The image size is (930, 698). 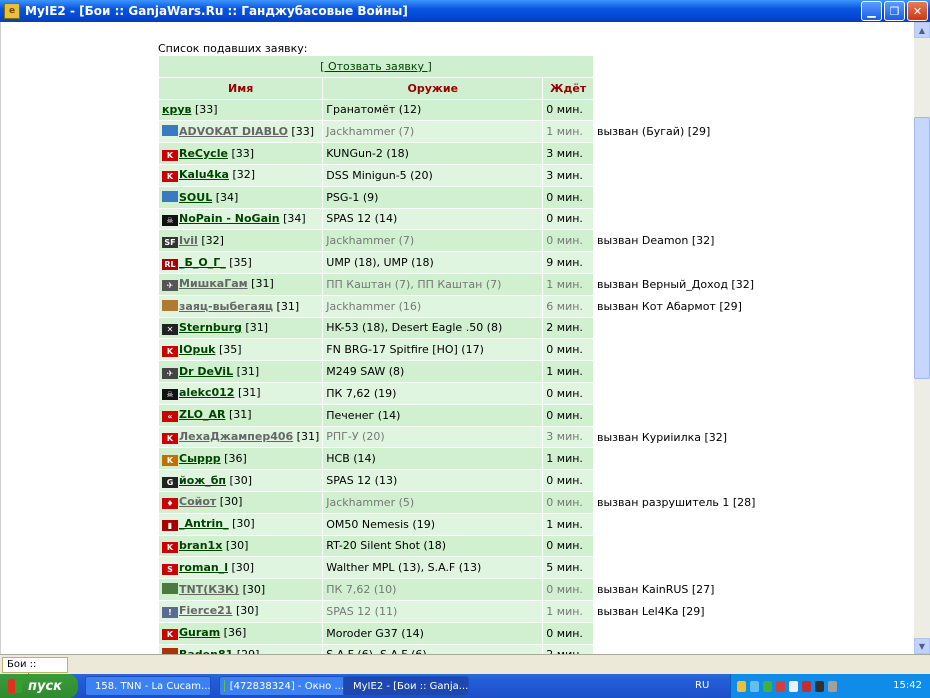 What do you see at coordinates (213, 283) in the screenshot?
I see `player-name-link: МишкаГам` at bounding box center [213, 283].